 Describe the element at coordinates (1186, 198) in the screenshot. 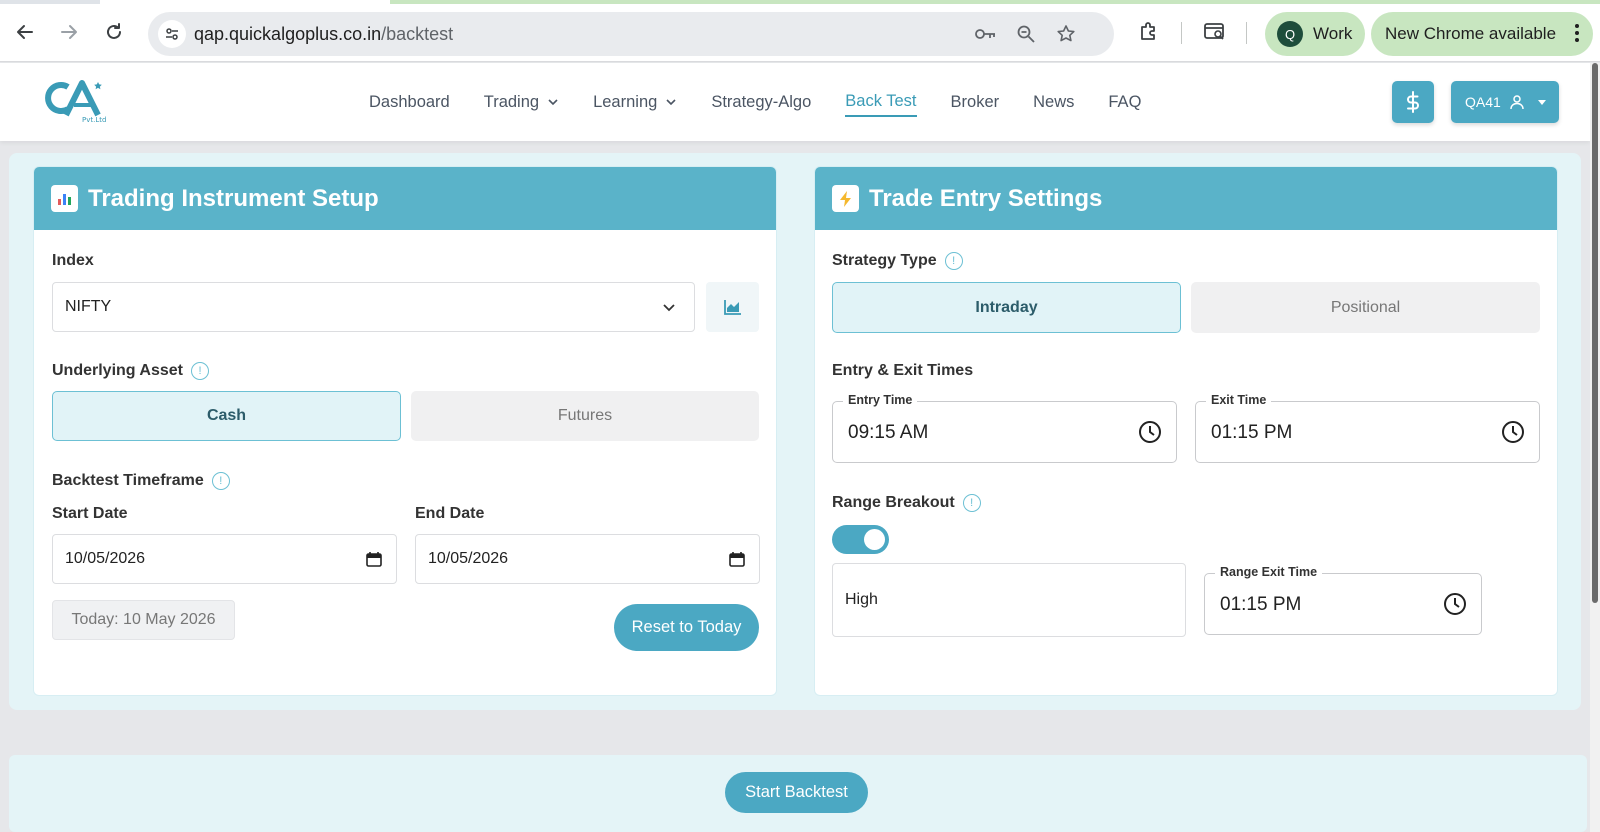

I see `card-header: Trade Entry Settings` at that location.